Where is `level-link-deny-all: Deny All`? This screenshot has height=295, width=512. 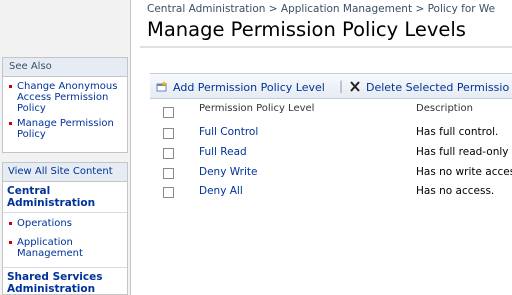 level-link-deny-all: Deny All is located at coordinates (221, 191).